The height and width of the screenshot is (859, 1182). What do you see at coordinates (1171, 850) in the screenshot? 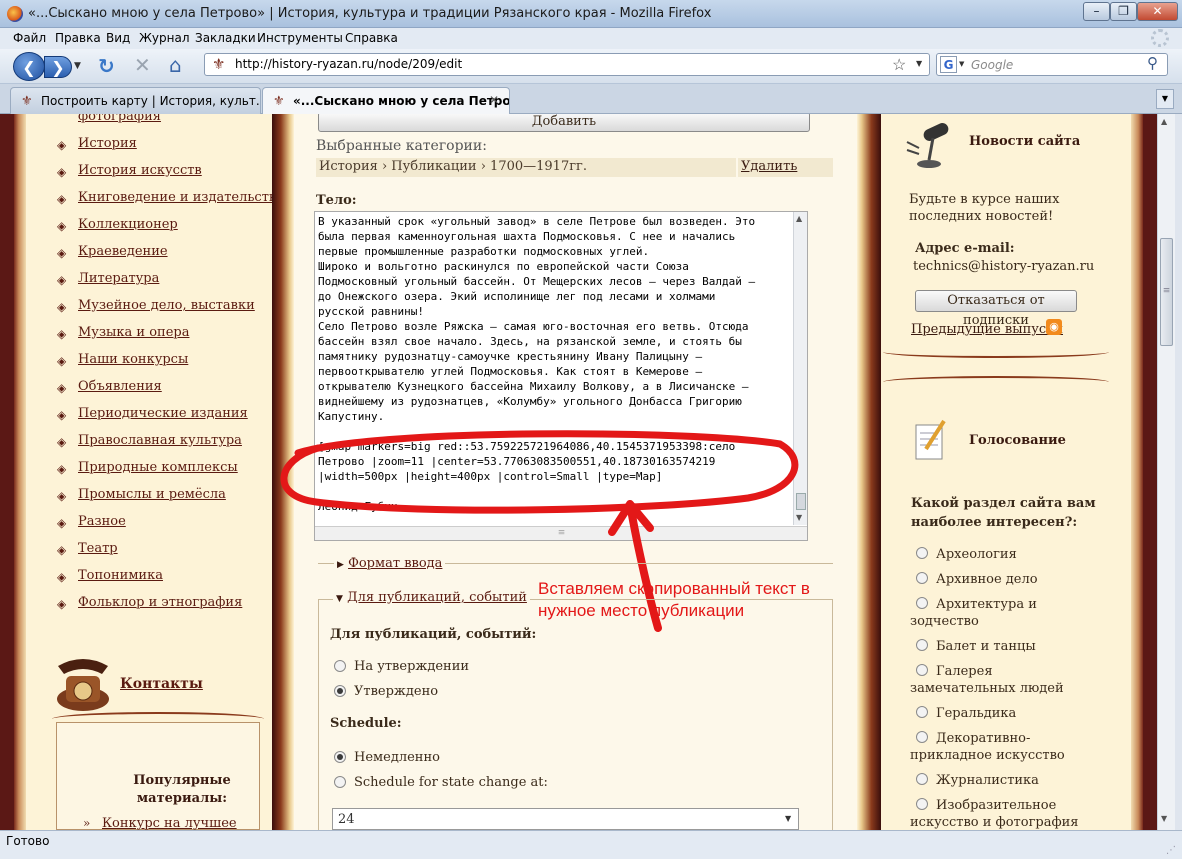
I see `resize-grip-icon: ⋰` at bounding box center [1171, 850].